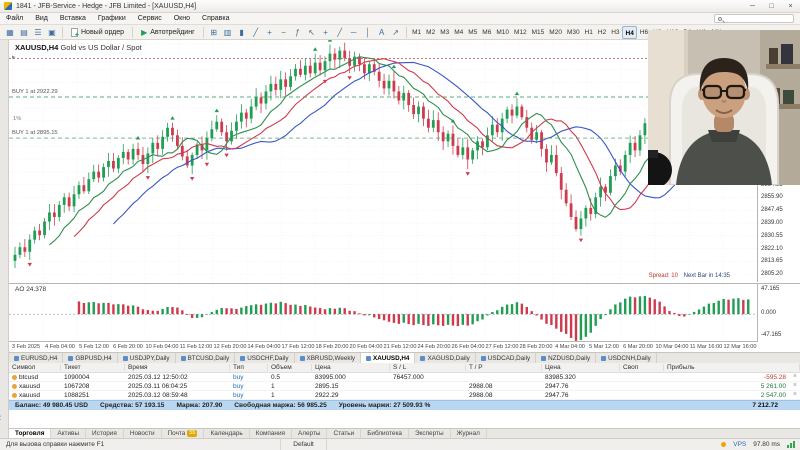 The image size is (800, 450). I want to click on navigator-icon: ☰, so click(38, 32).